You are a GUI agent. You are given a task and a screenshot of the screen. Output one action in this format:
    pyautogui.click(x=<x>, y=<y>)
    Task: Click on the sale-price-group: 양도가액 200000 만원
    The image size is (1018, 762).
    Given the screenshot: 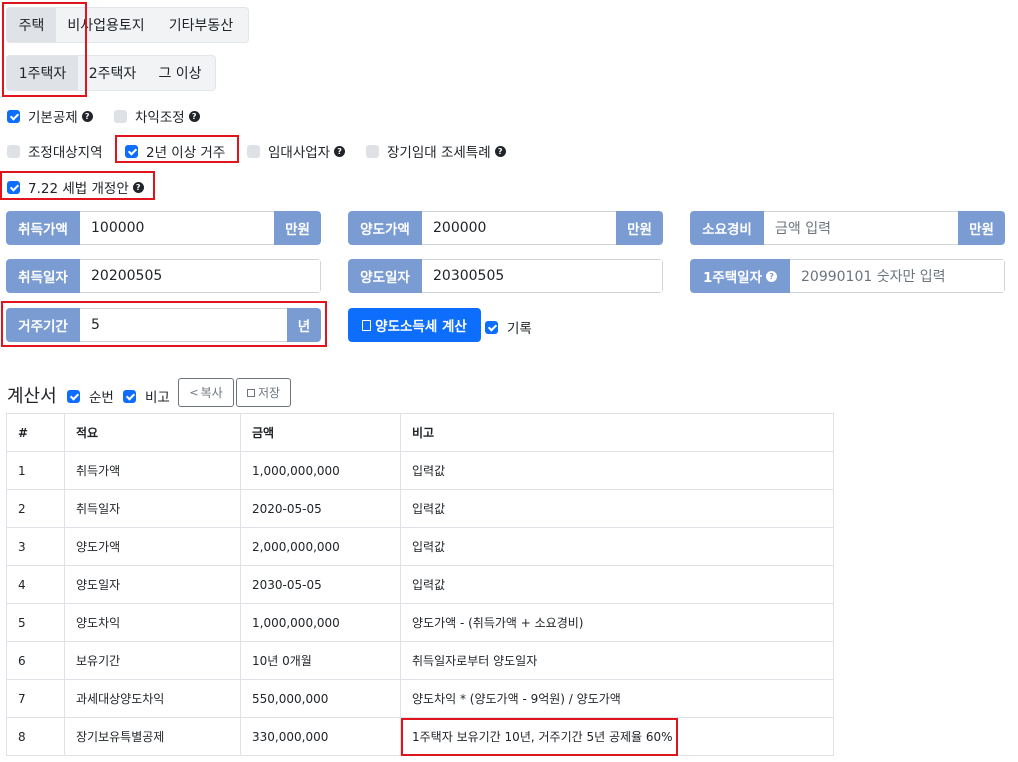 What is the action you would take?
    pyautogui.click(x=505, y=228)
    